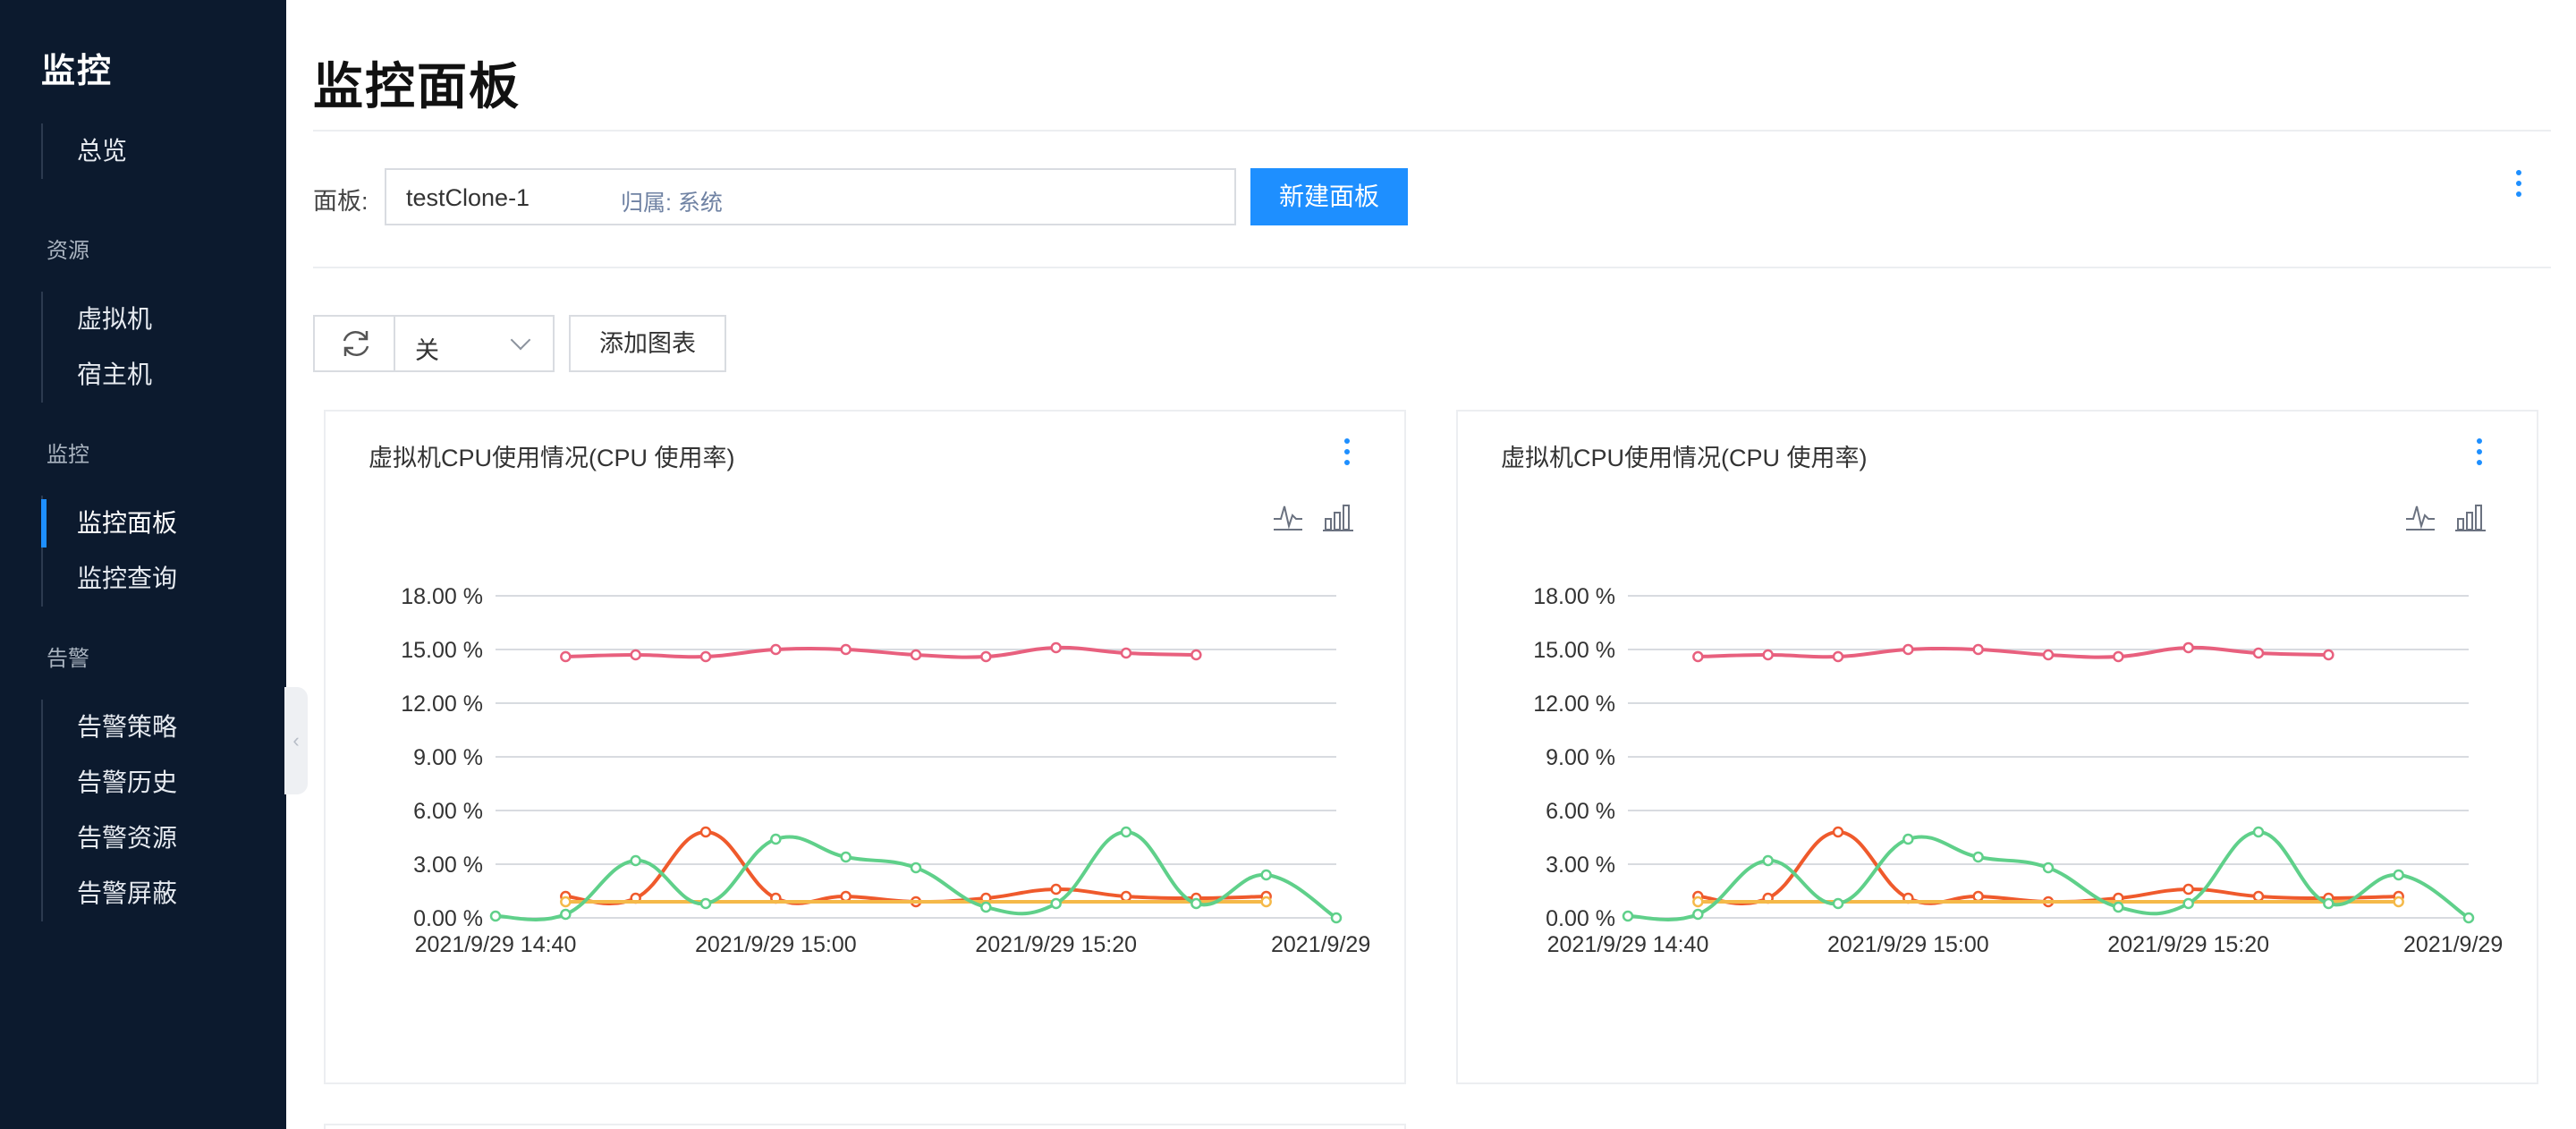 This screenshot has width=2576, height=1129. Describe the element at coordinates (833, 196) in the screenshot. I see `panel-select: testClone-1 归属: 系统` at that location.